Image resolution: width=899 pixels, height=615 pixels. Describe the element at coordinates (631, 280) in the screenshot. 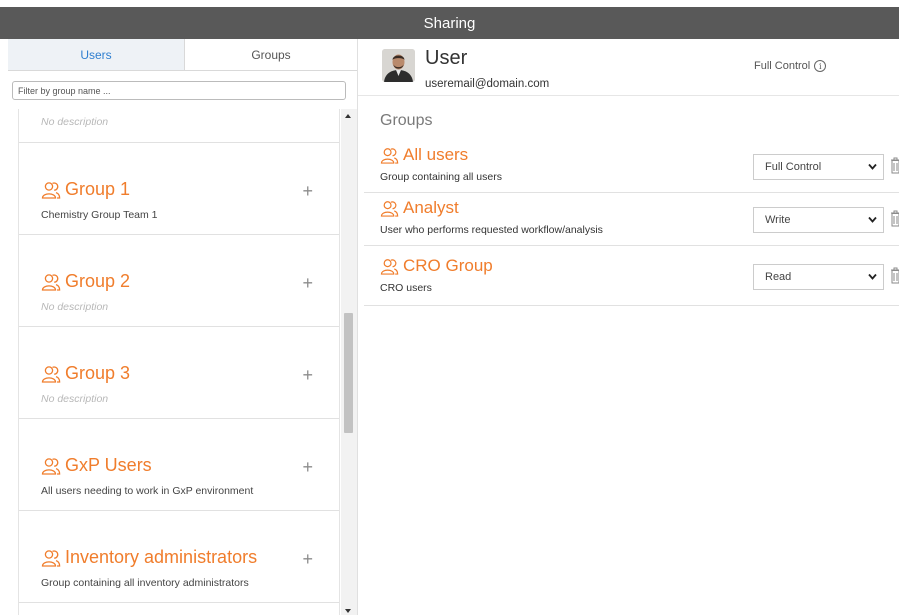

I see `share-row-cro-group: CRO Group CRO users Read` at that location.